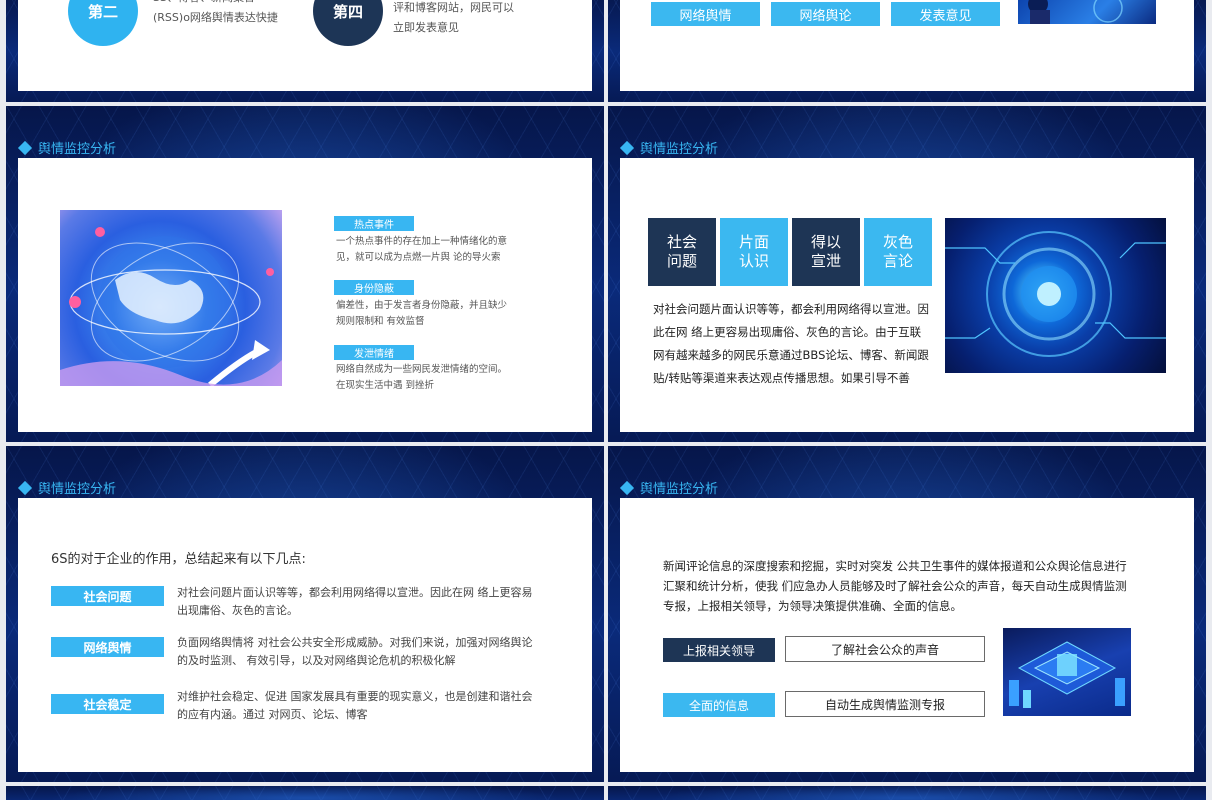 This screenshot has width=1212, height=800. I want to click on para-line: 网有越来越多的网民乐意通过BBS论坛、博客、新闻跟, so click(791, 355).